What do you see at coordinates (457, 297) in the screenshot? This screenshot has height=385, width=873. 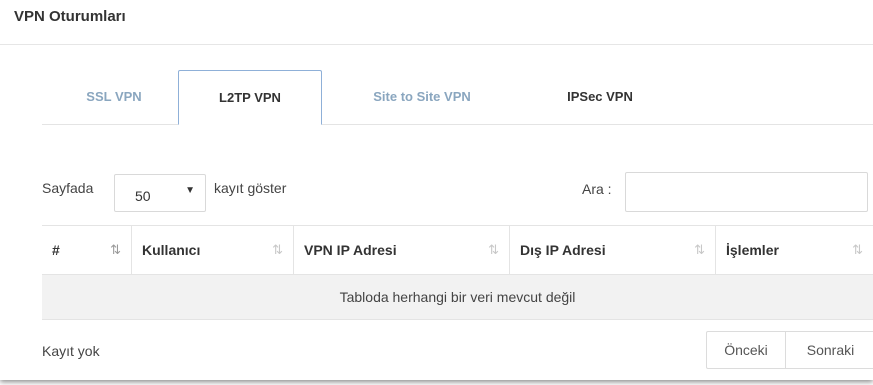 I see `empty-table-row: Tabloda herhangi bir veri mevcut değil` at bounding box center [457, 297].